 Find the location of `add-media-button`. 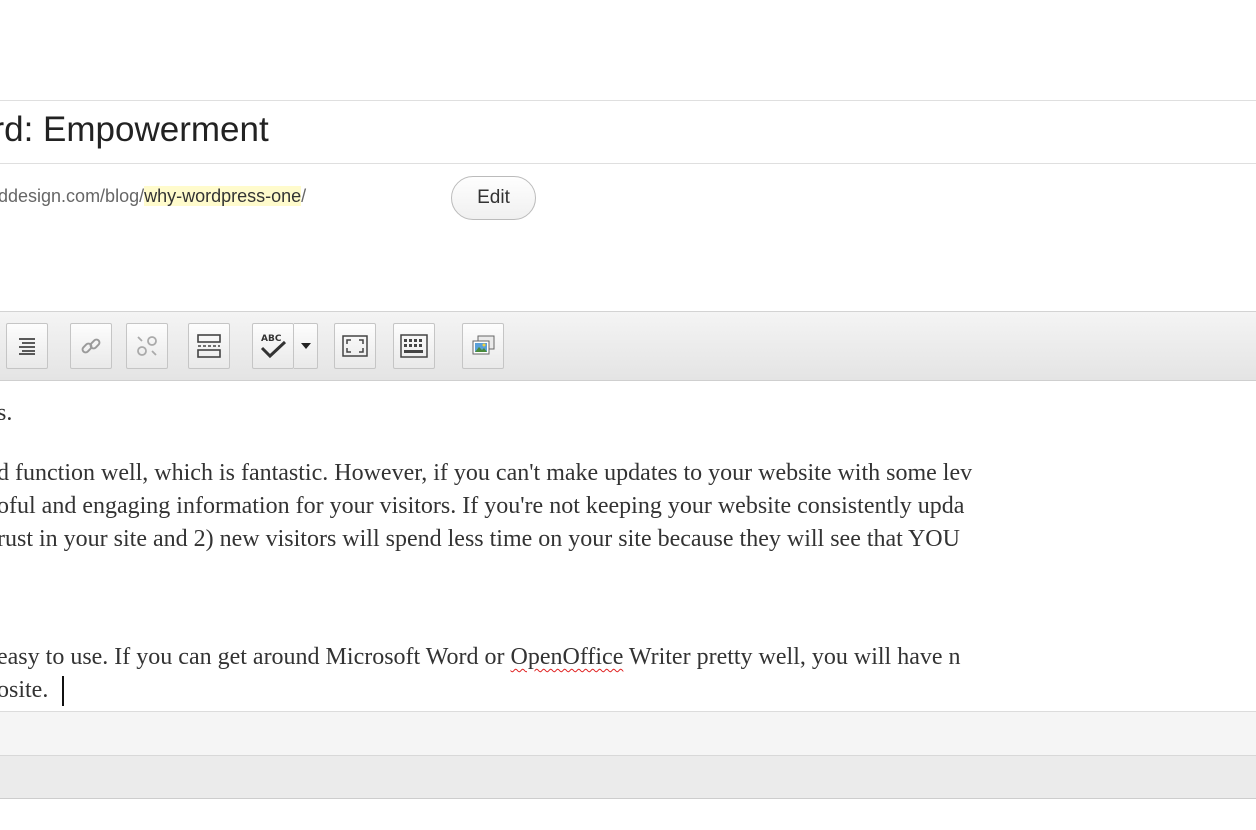

add-media-button is located at coordinates (483, 346).